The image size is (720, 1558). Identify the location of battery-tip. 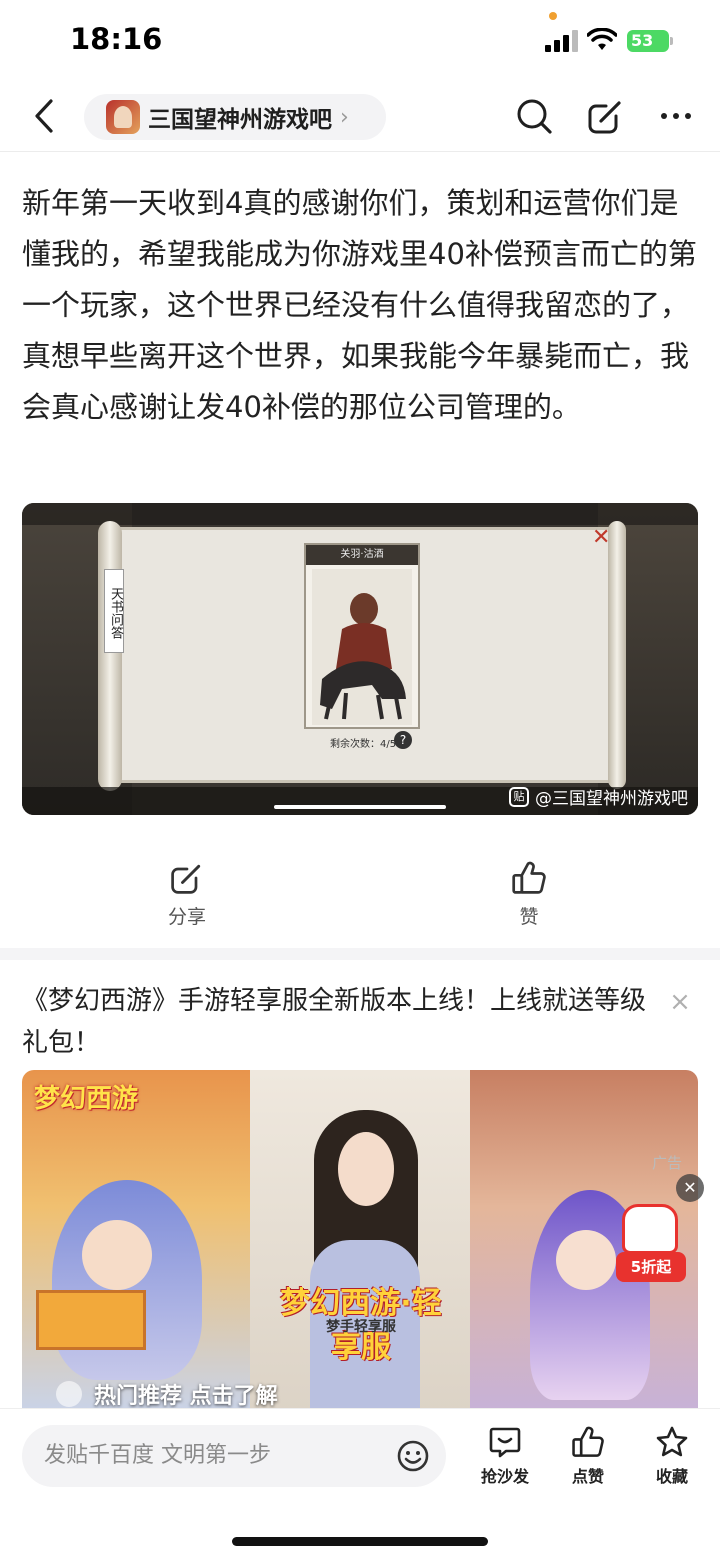
(671, 41).